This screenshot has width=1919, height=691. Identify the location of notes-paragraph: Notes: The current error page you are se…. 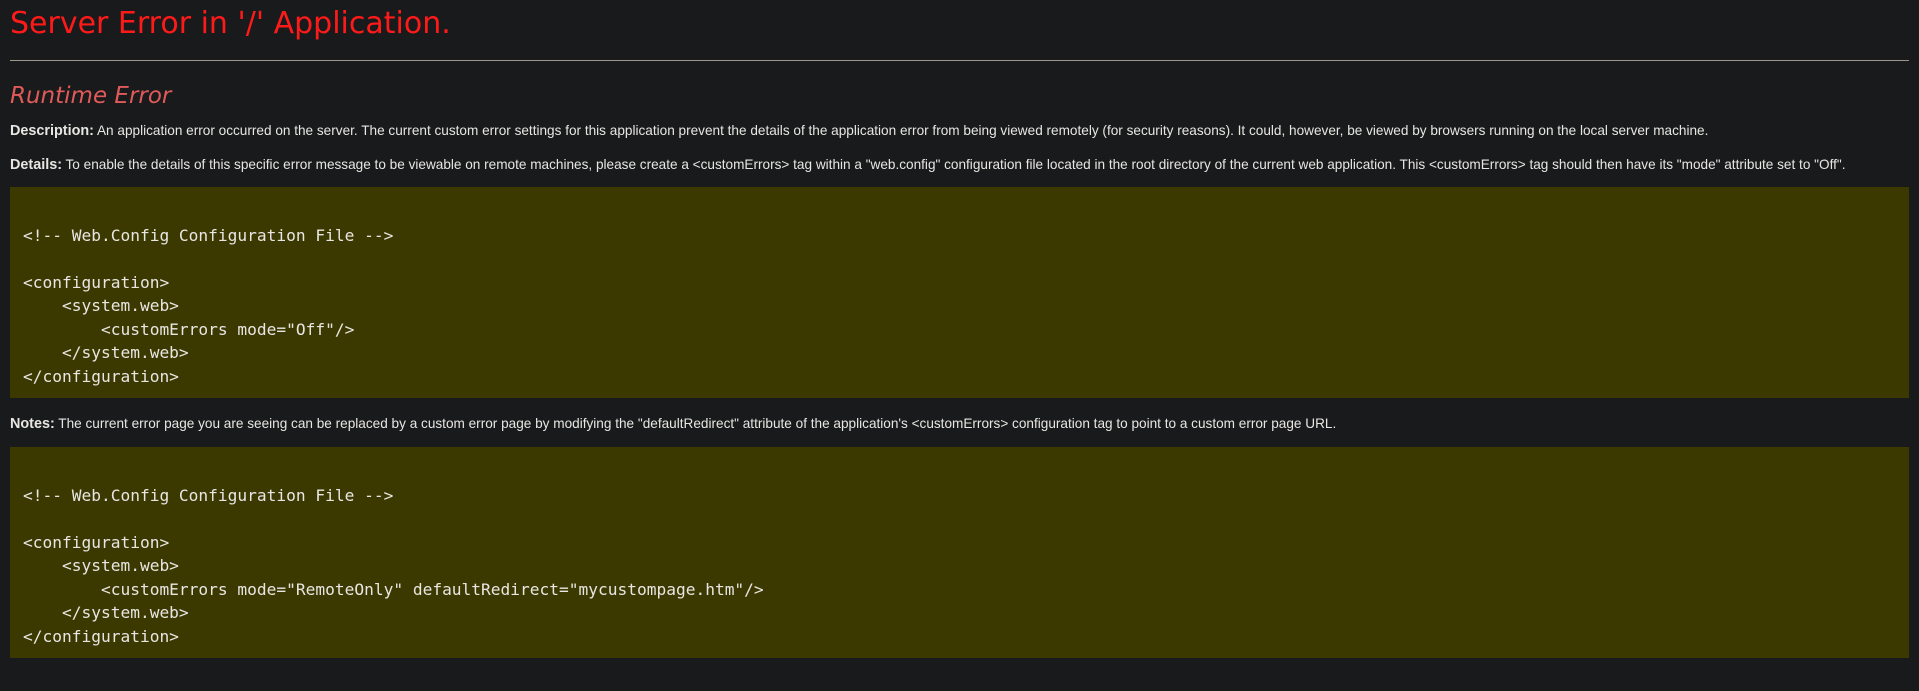
(959, 424).